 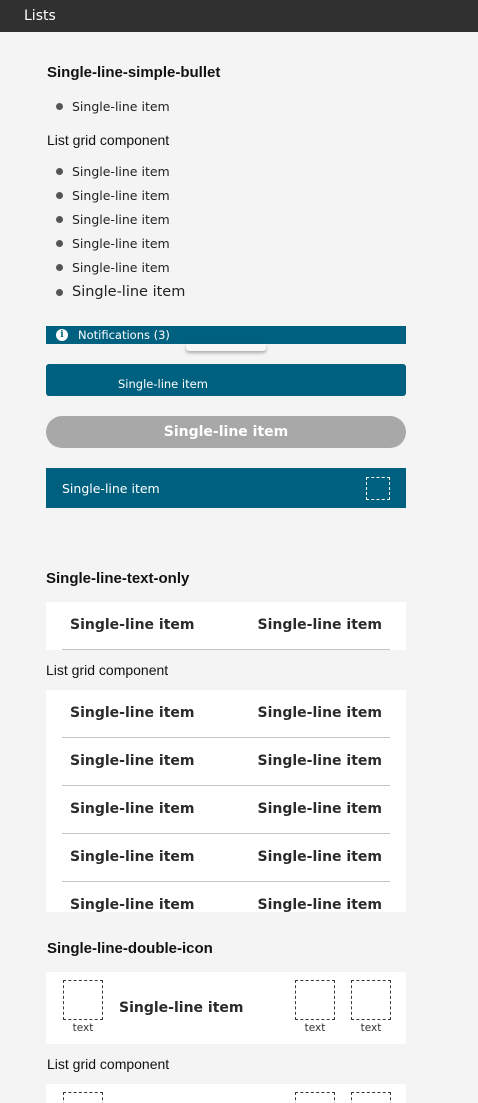 I want to click on text-only-list: Single-line item Single-line item, so click(x=226, y=626).